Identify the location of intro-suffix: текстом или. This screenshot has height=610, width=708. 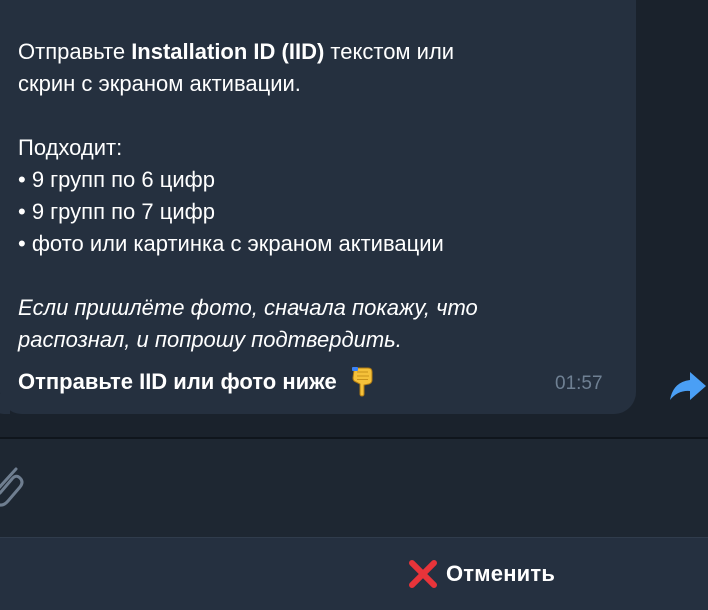
(389, 51).